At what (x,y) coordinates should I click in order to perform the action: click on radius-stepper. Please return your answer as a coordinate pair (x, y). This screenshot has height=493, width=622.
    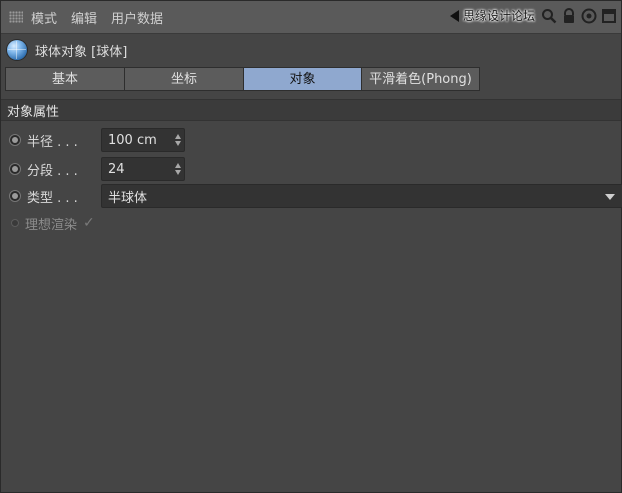
    Looking at the image, I should click on (178, 140).